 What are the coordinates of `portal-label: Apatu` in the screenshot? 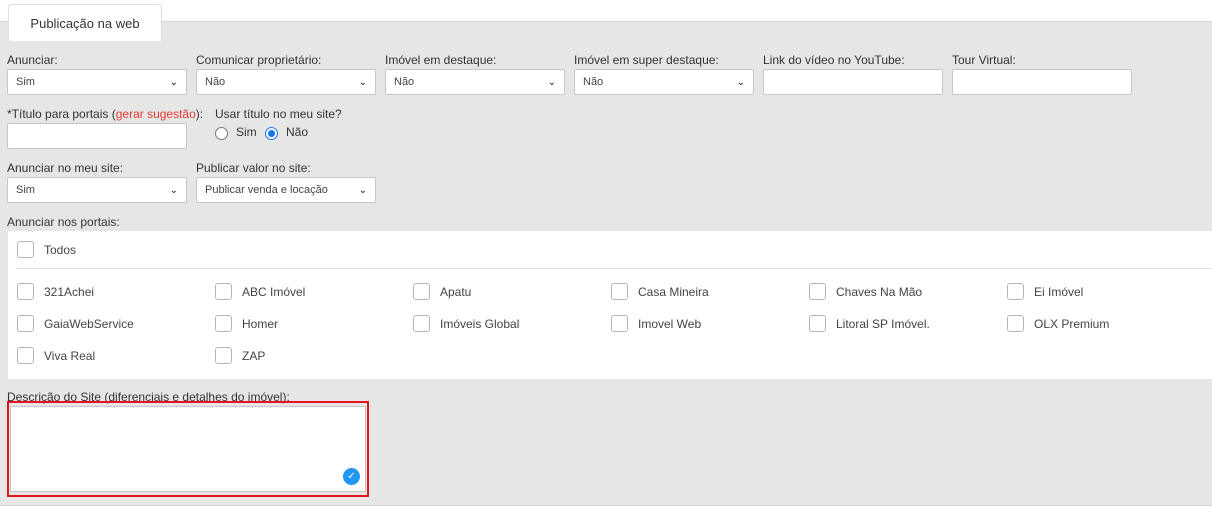 It's located at (456, 292).